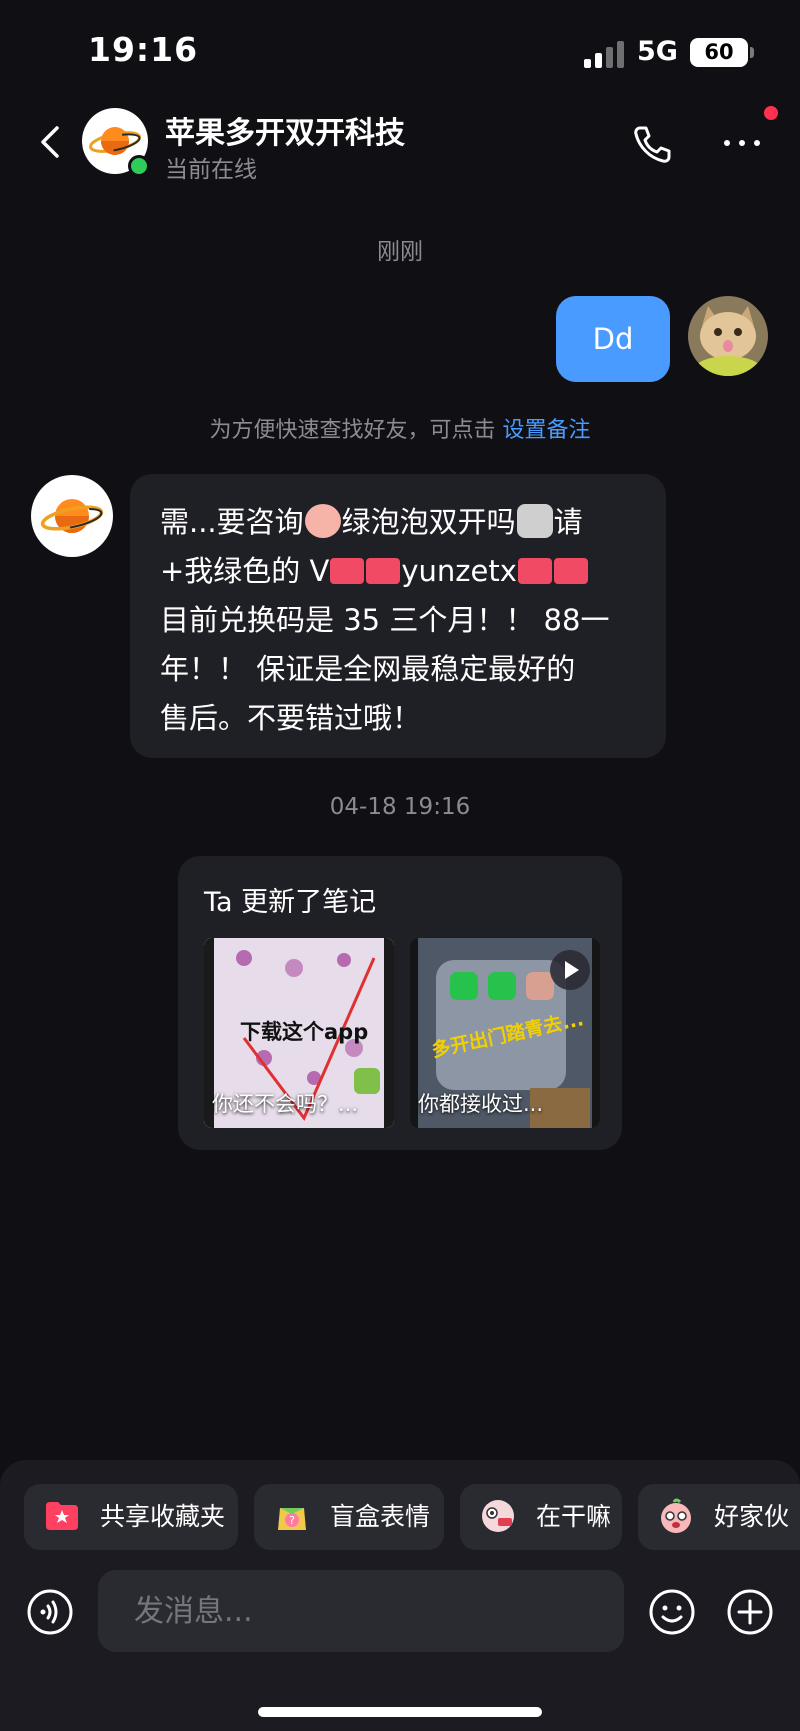  What do you see at coordinates (385, 620) in the screenshot?
I see `message-line: 目前兑换码是 35 三个月！！ 88一` at bounding box center [385, 620].